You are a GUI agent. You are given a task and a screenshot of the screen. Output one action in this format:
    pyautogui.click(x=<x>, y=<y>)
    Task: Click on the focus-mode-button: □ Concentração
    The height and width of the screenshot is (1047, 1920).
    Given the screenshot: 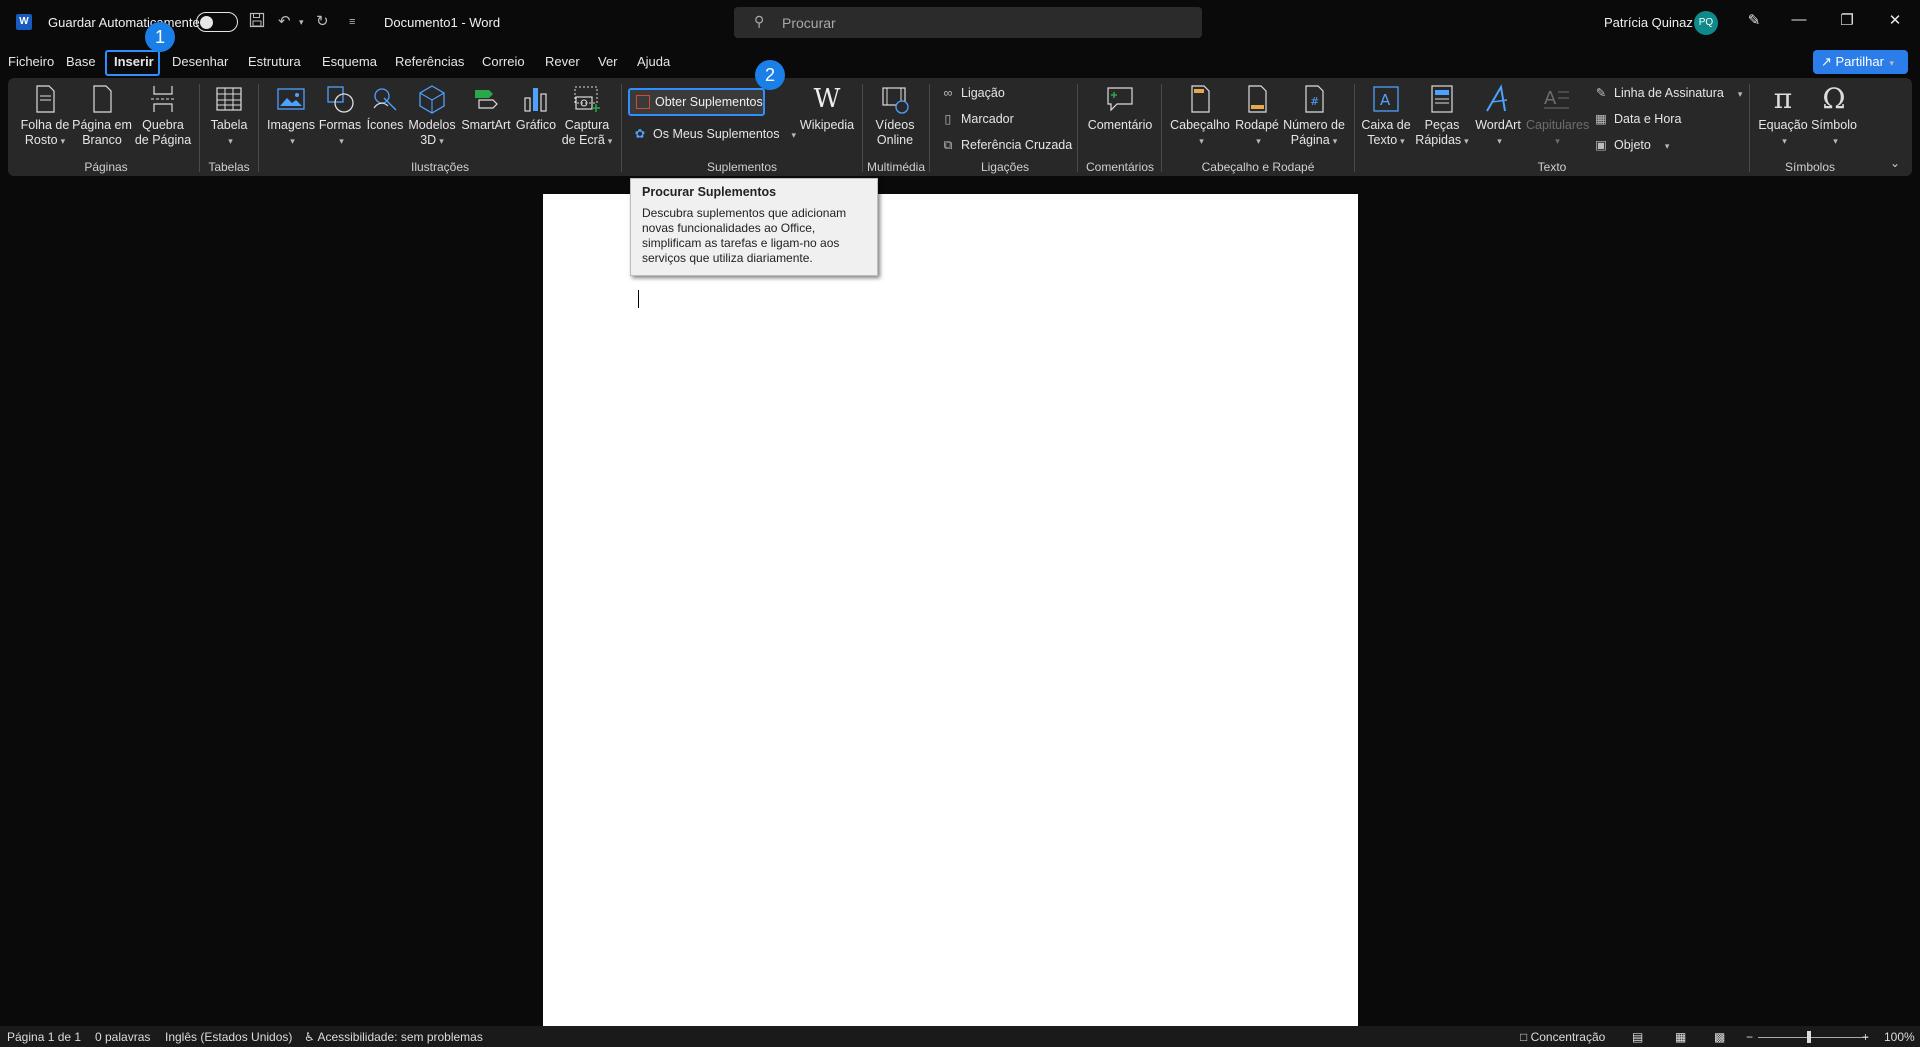 What is the action you would take?
    pyautogui.click(x=1562, y=1037)
    